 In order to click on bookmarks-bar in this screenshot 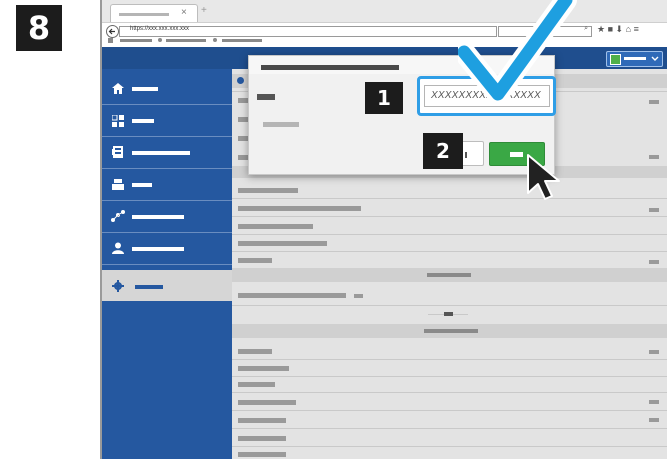, I will do `click(258, 41)`.